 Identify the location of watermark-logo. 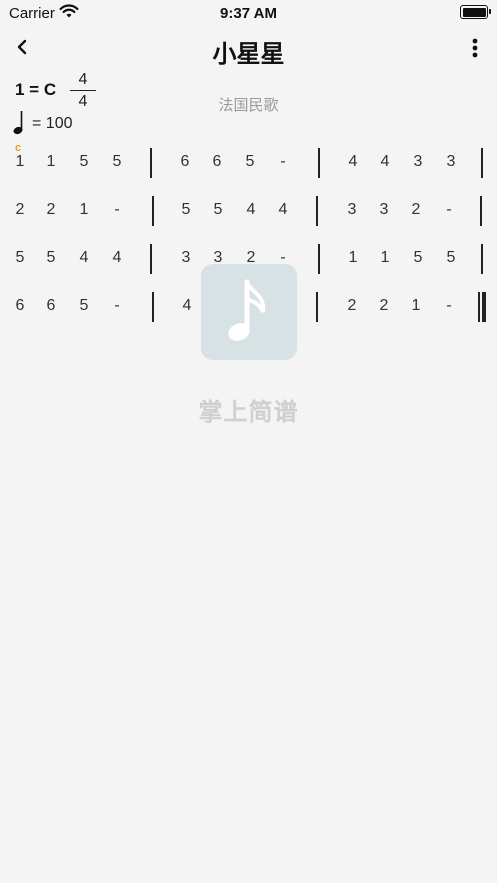
(249, 312).